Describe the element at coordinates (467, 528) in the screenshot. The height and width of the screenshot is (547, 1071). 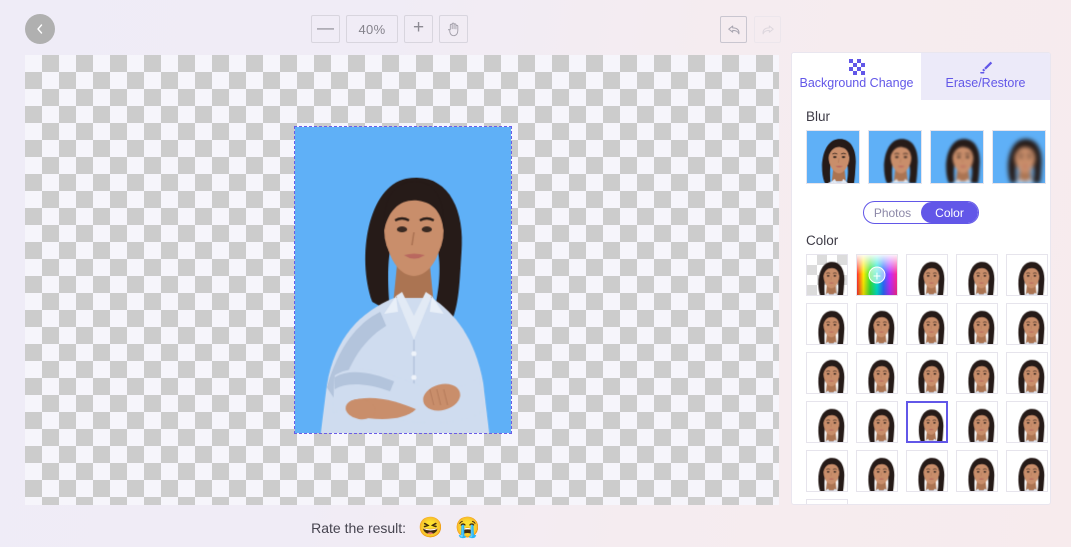
I see `rate-sad-button: 😭` at that location.